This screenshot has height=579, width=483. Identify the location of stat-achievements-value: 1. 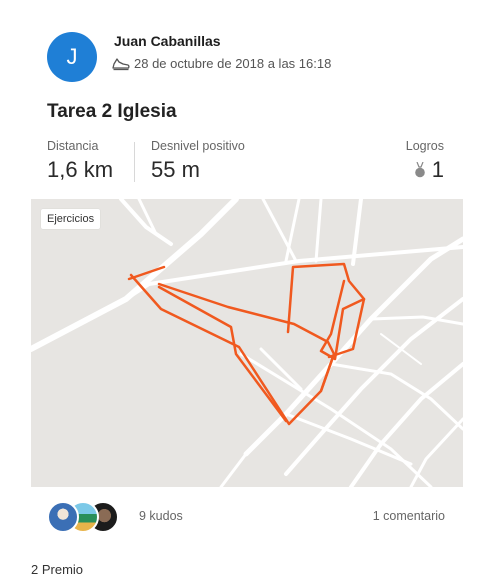
(437, 169).